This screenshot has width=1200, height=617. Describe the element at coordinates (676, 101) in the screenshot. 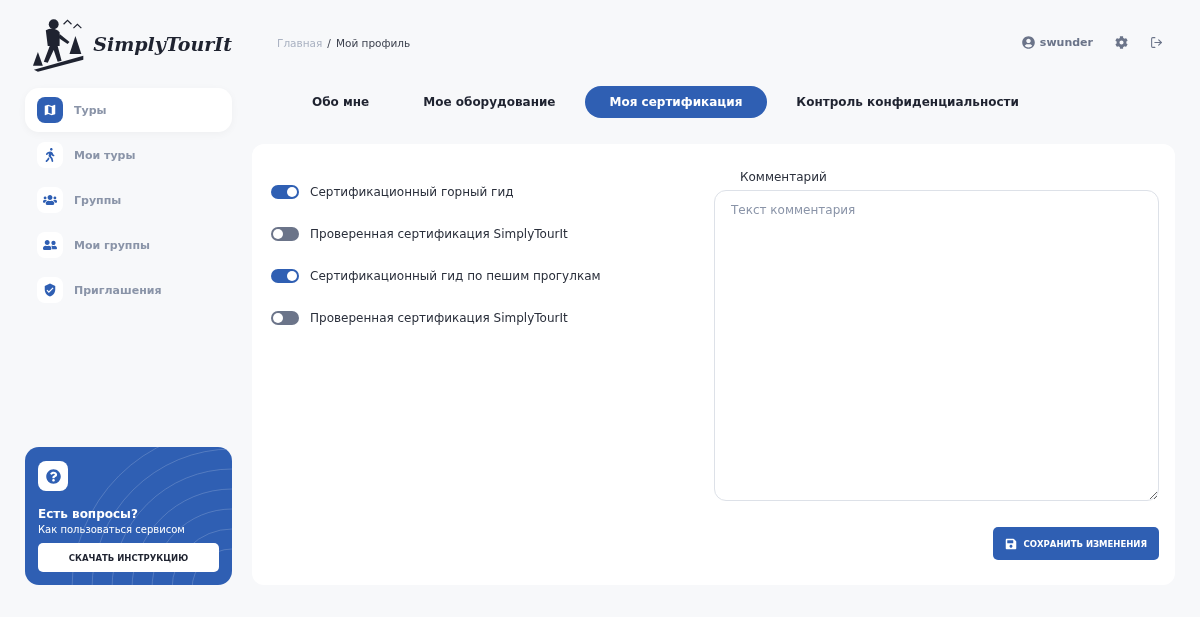

I see `tab: Моя сертификация` at that location.